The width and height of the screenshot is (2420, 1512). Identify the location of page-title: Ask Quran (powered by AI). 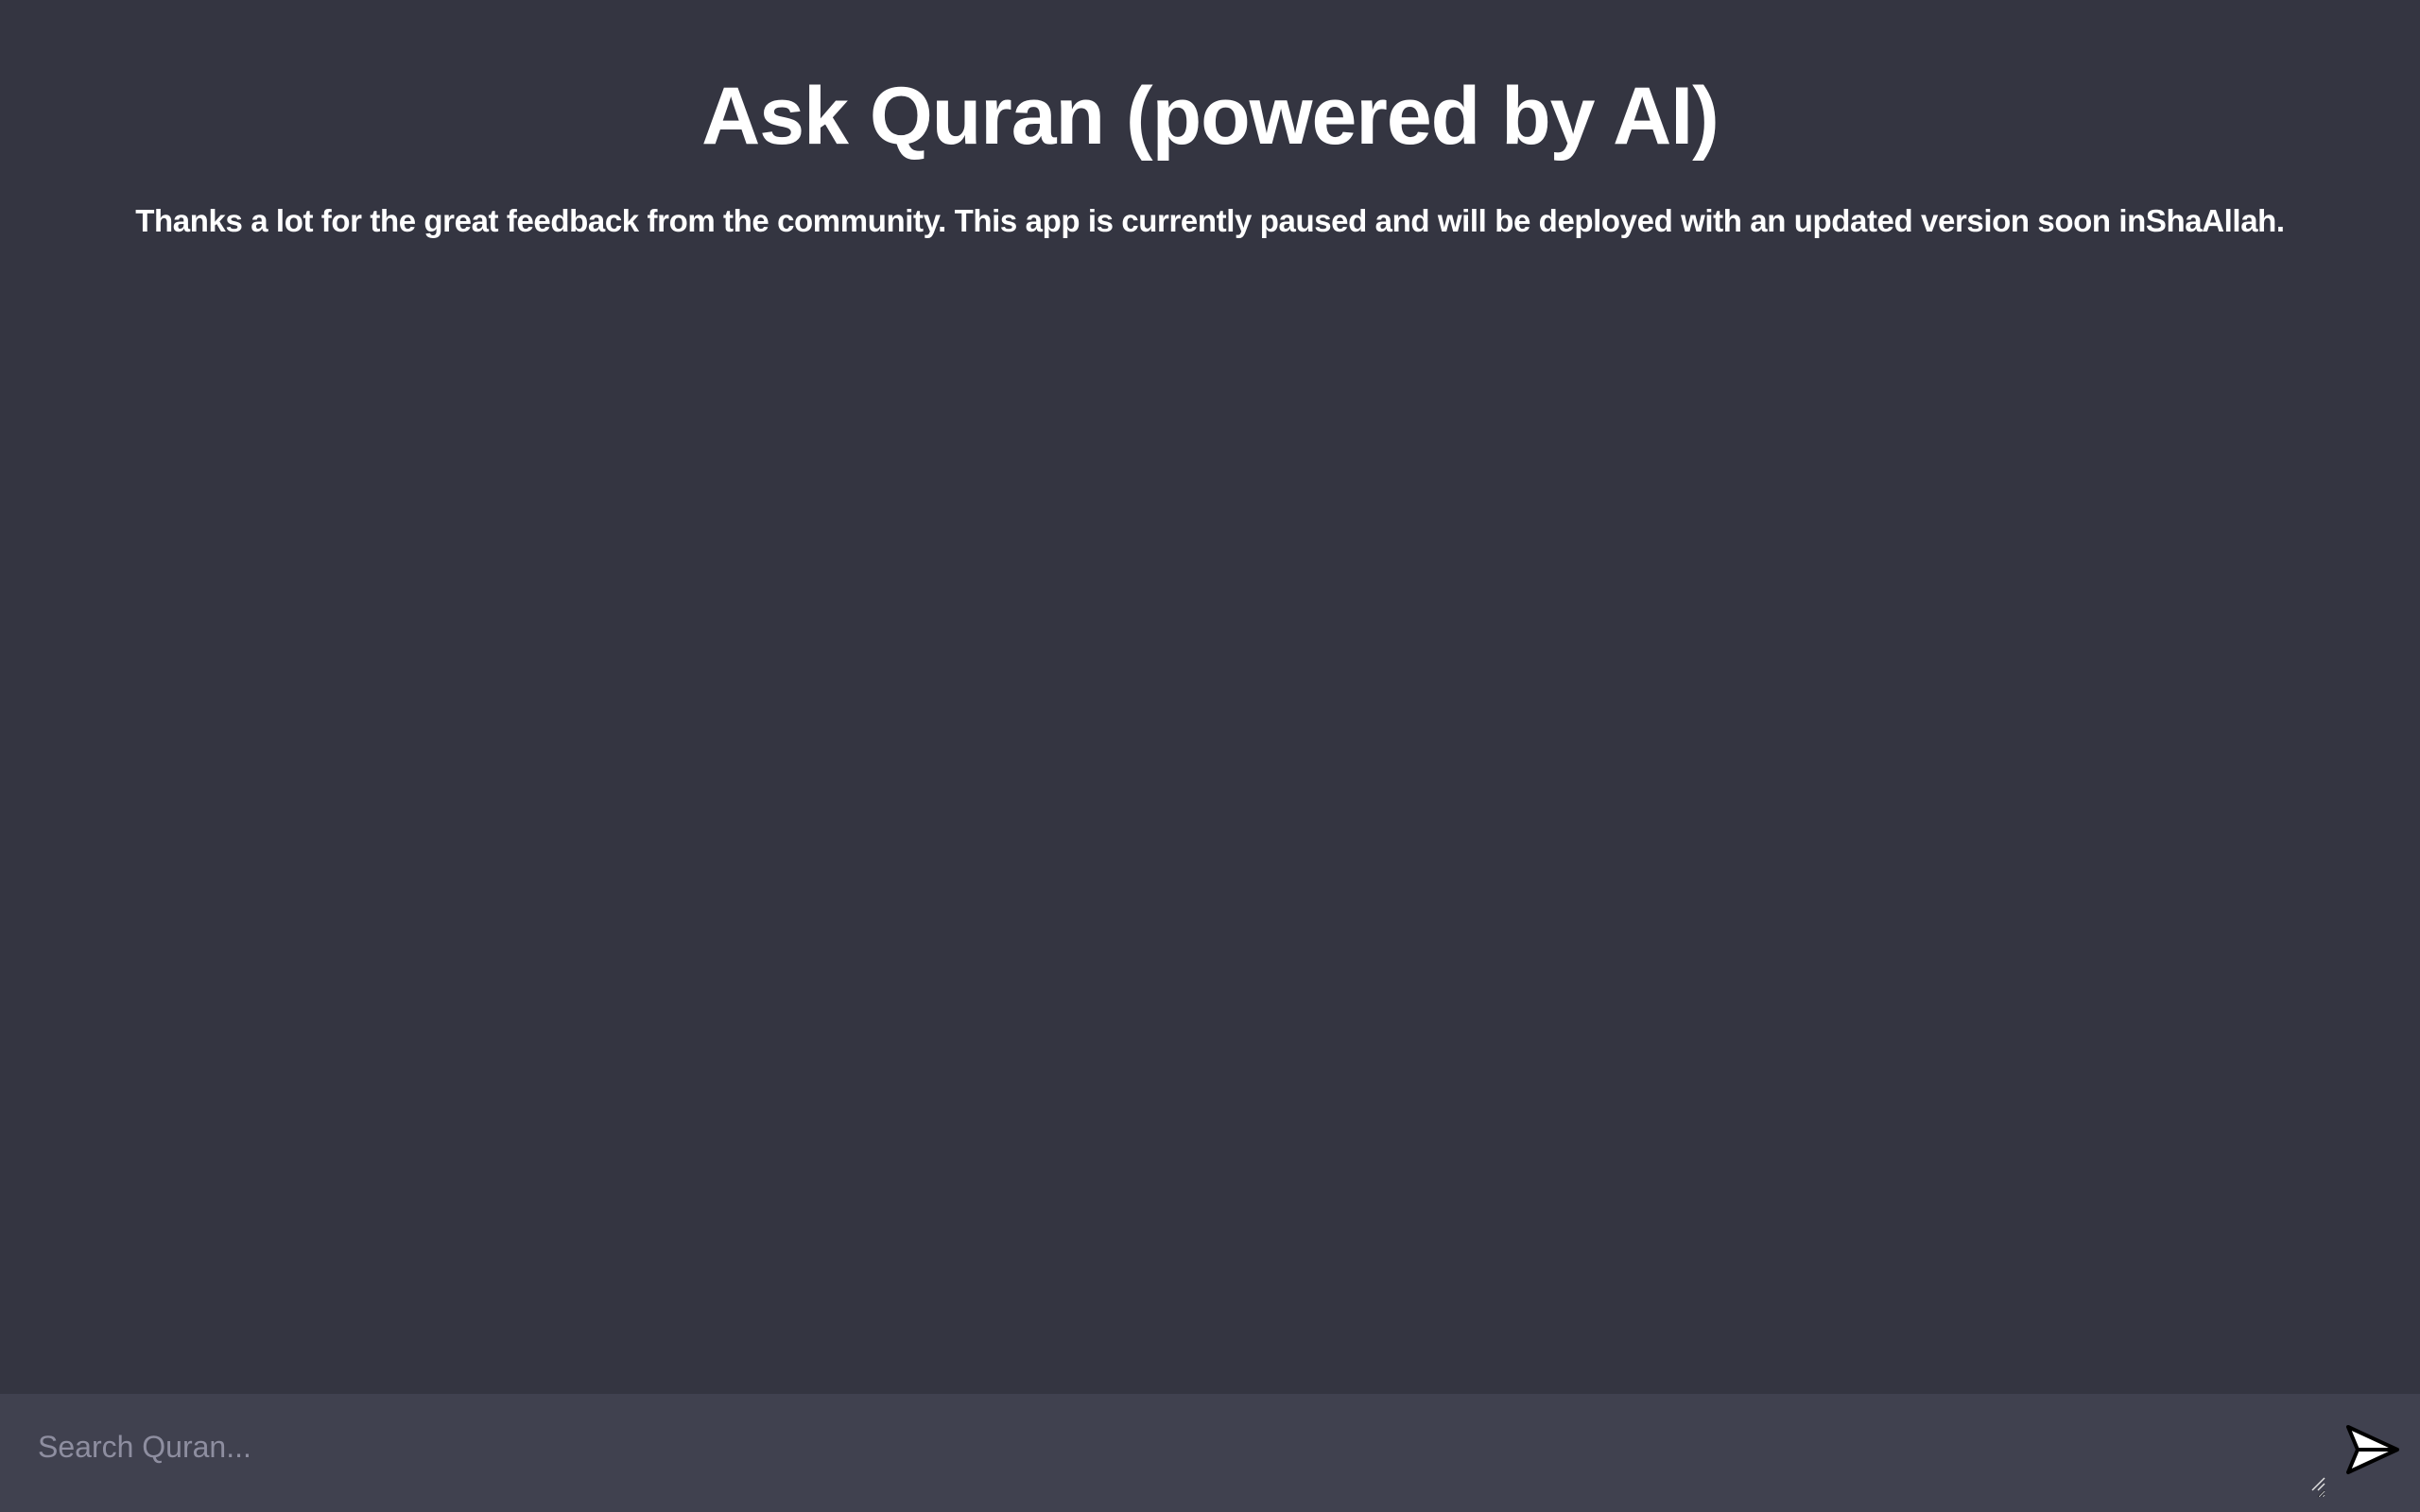
(1210, 116).